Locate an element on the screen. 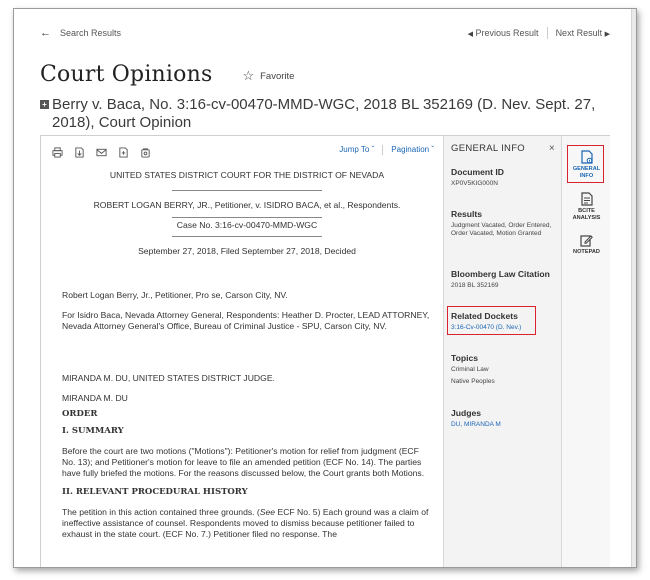 Image resolution: width=650 pixels, height=580 pixels. window-scrollbar is located at coordinates (633, 288).